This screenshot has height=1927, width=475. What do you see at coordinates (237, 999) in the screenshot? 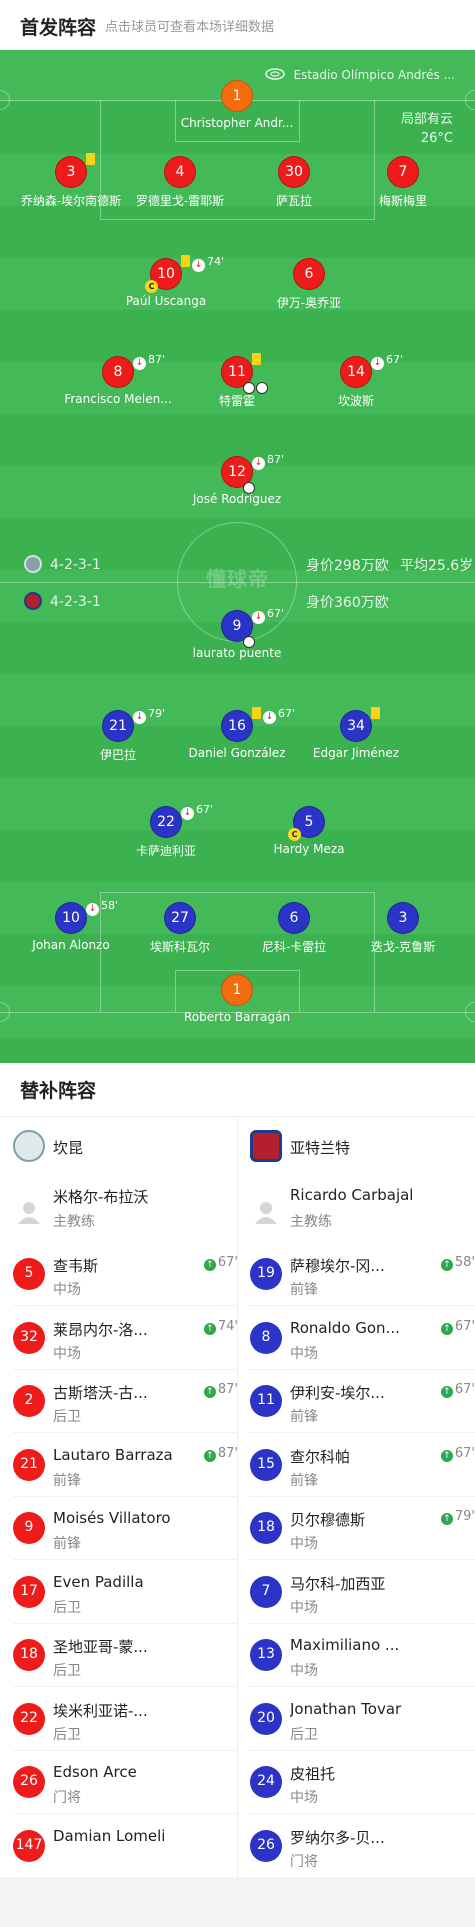
I see `away-player: 1 Roberto Barragán` at bounding box center [237, 999].